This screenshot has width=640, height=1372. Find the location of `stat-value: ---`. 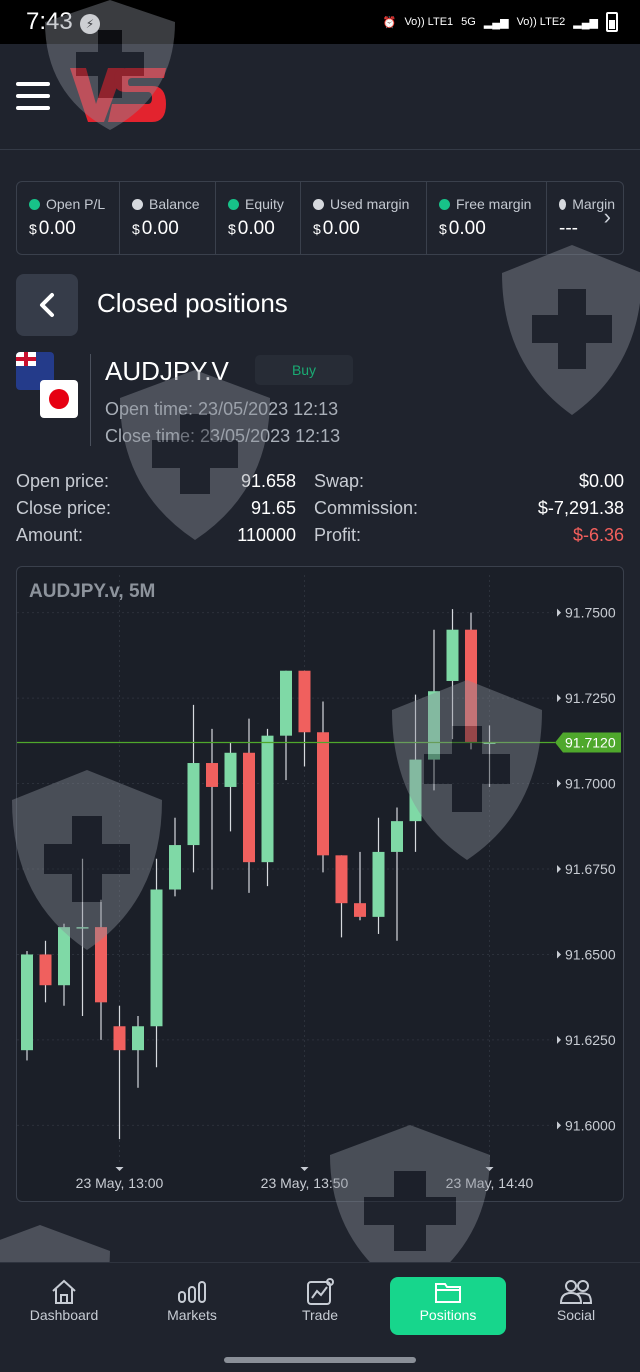

stat-value: --- is located at coordinates (568, 228).